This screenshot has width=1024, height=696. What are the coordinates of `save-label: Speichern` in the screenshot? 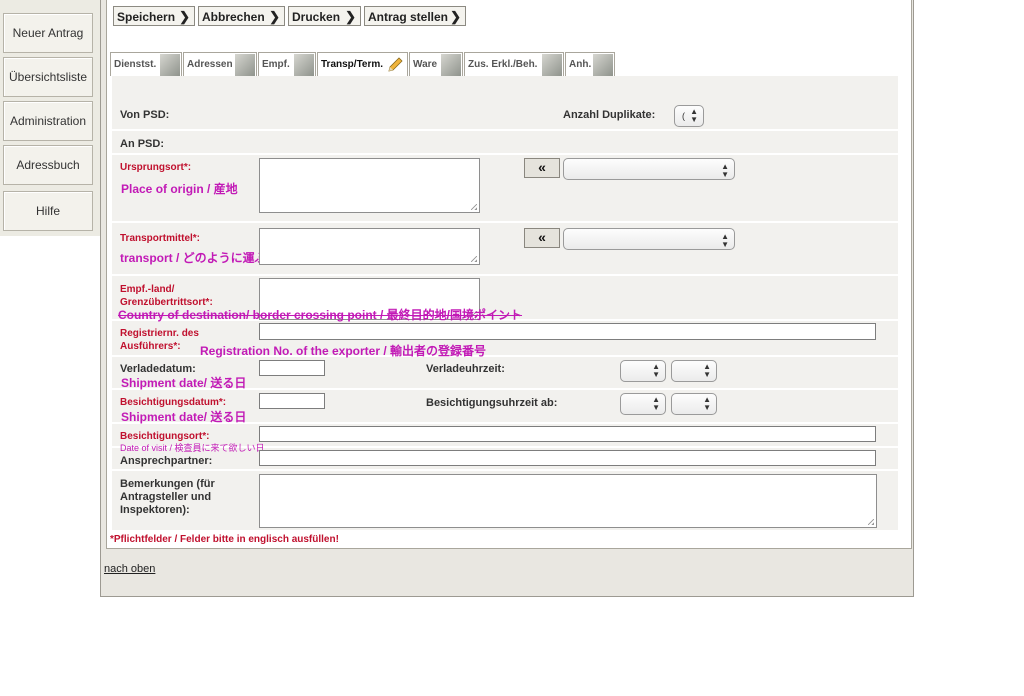 It's located at (146, 17).